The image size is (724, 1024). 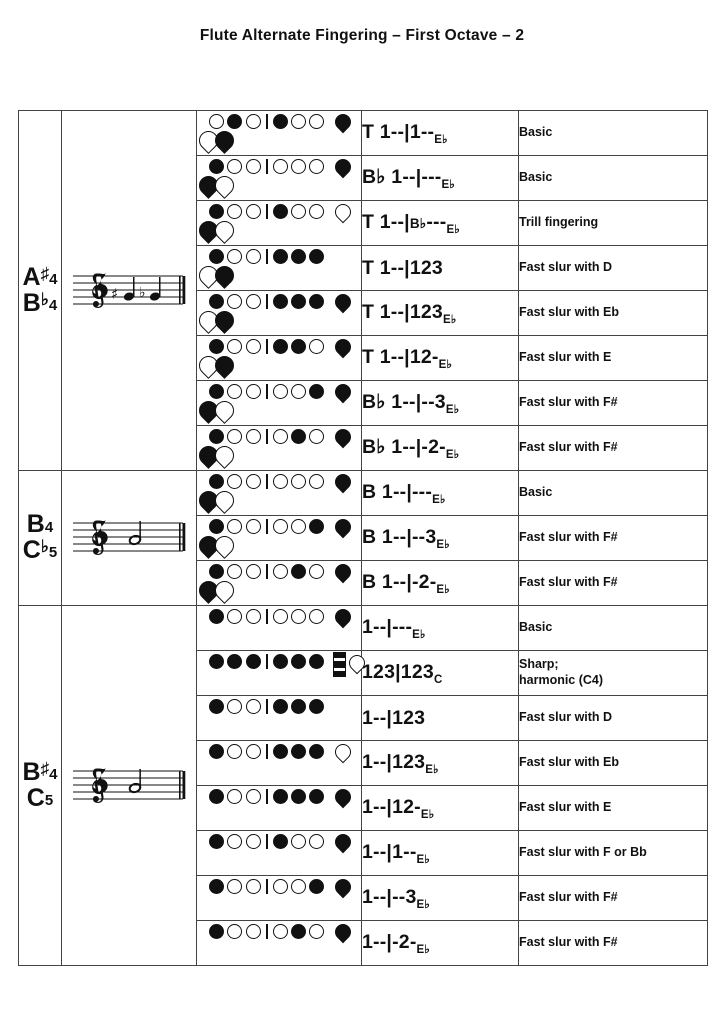 What do you see at coordinates (402, 673) in the screenshot?
I see `fingering-notation: 123|123C` at bounding box center [402, 673].